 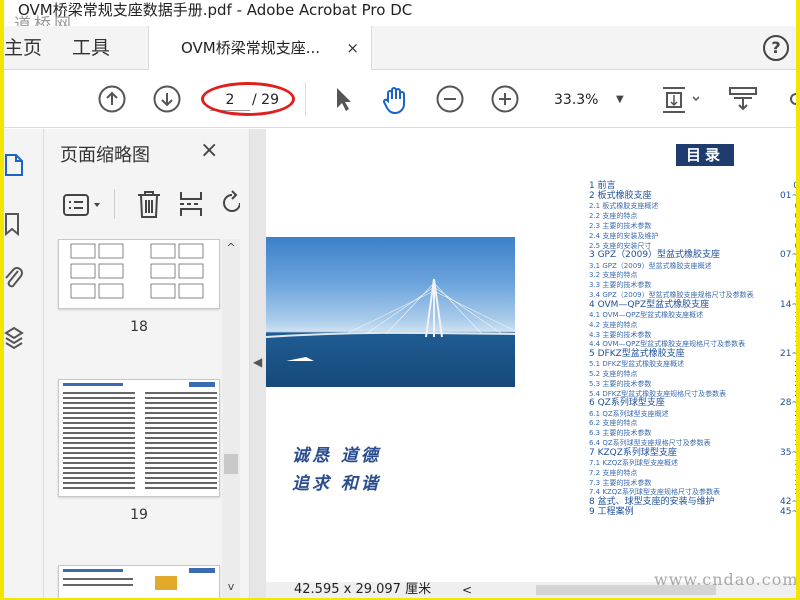 I want to click on zoom-level-field: 33.3%, so click(x=576, y=100).